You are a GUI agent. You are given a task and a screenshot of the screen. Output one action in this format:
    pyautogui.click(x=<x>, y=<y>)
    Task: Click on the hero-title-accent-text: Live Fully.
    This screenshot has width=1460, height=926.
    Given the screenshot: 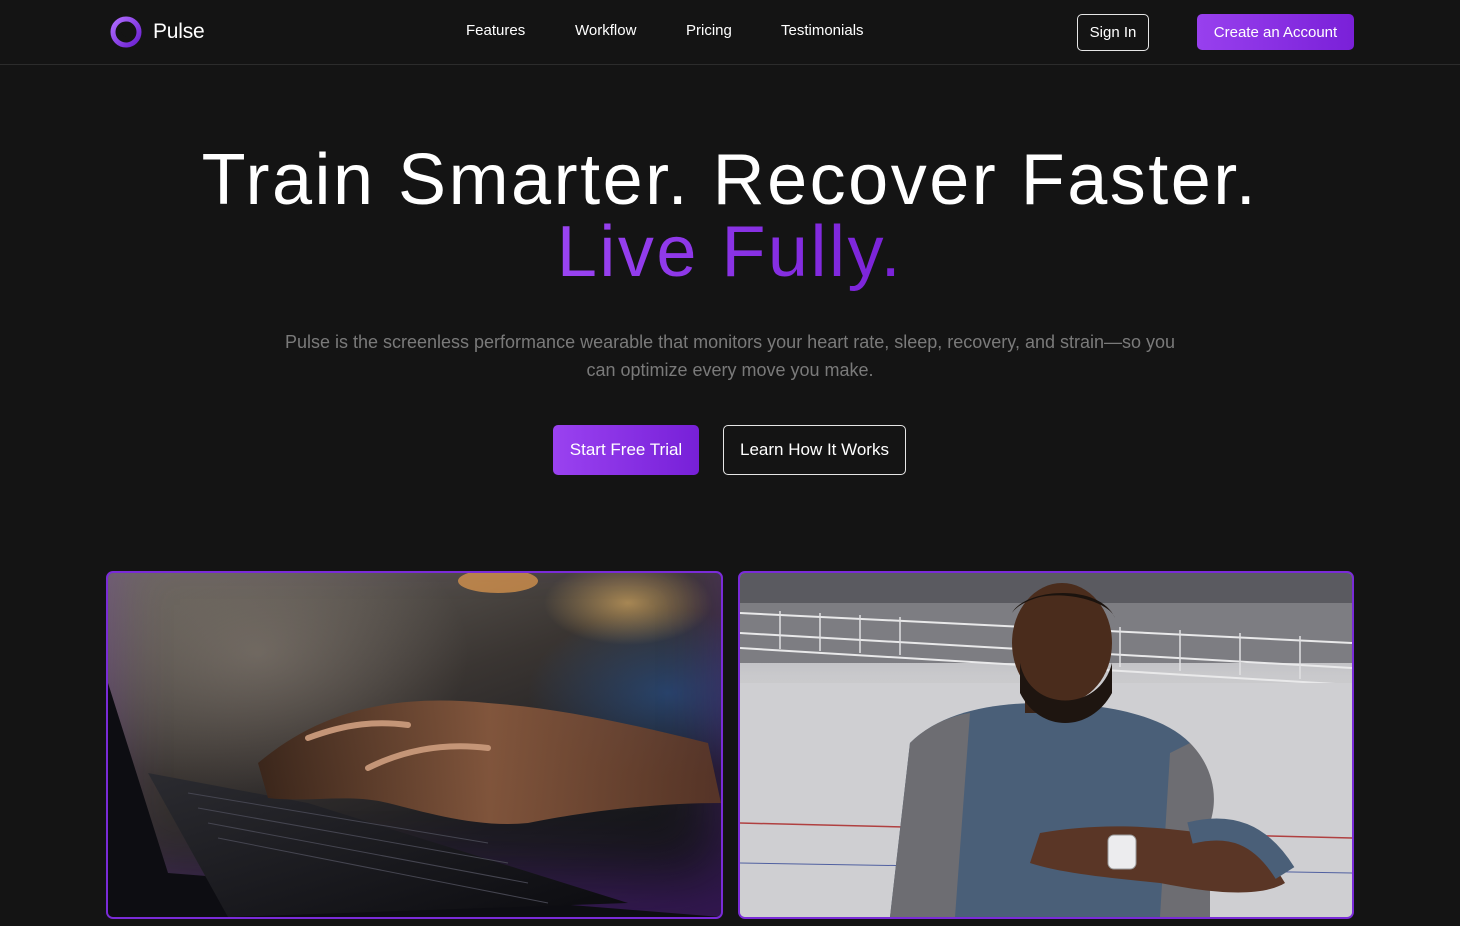 What is the action you would take?
    pyautogui.click(x=730, y=252)
    